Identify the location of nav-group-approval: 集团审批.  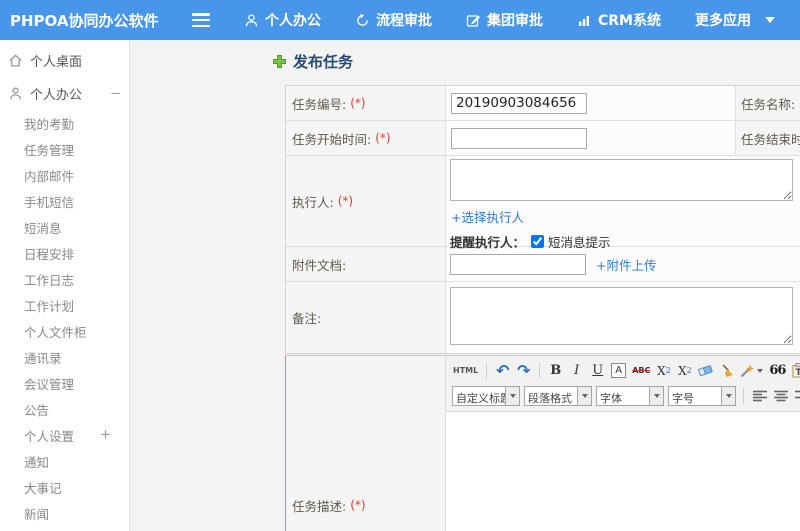
(504, 20).